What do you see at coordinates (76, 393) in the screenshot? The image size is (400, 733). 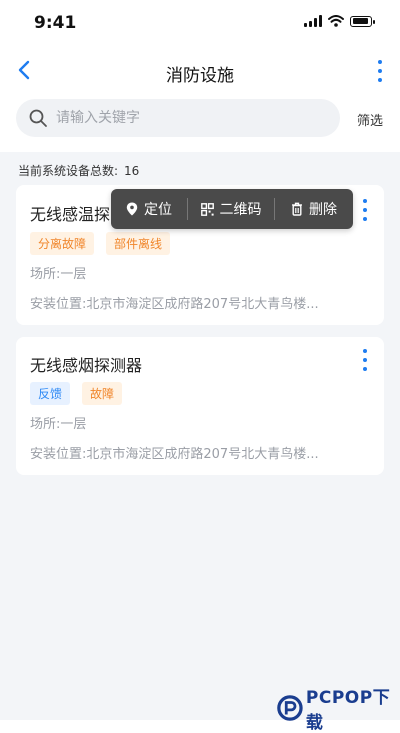 I see `status-tags: 反馈 故障` at bounding box center [76, 393].